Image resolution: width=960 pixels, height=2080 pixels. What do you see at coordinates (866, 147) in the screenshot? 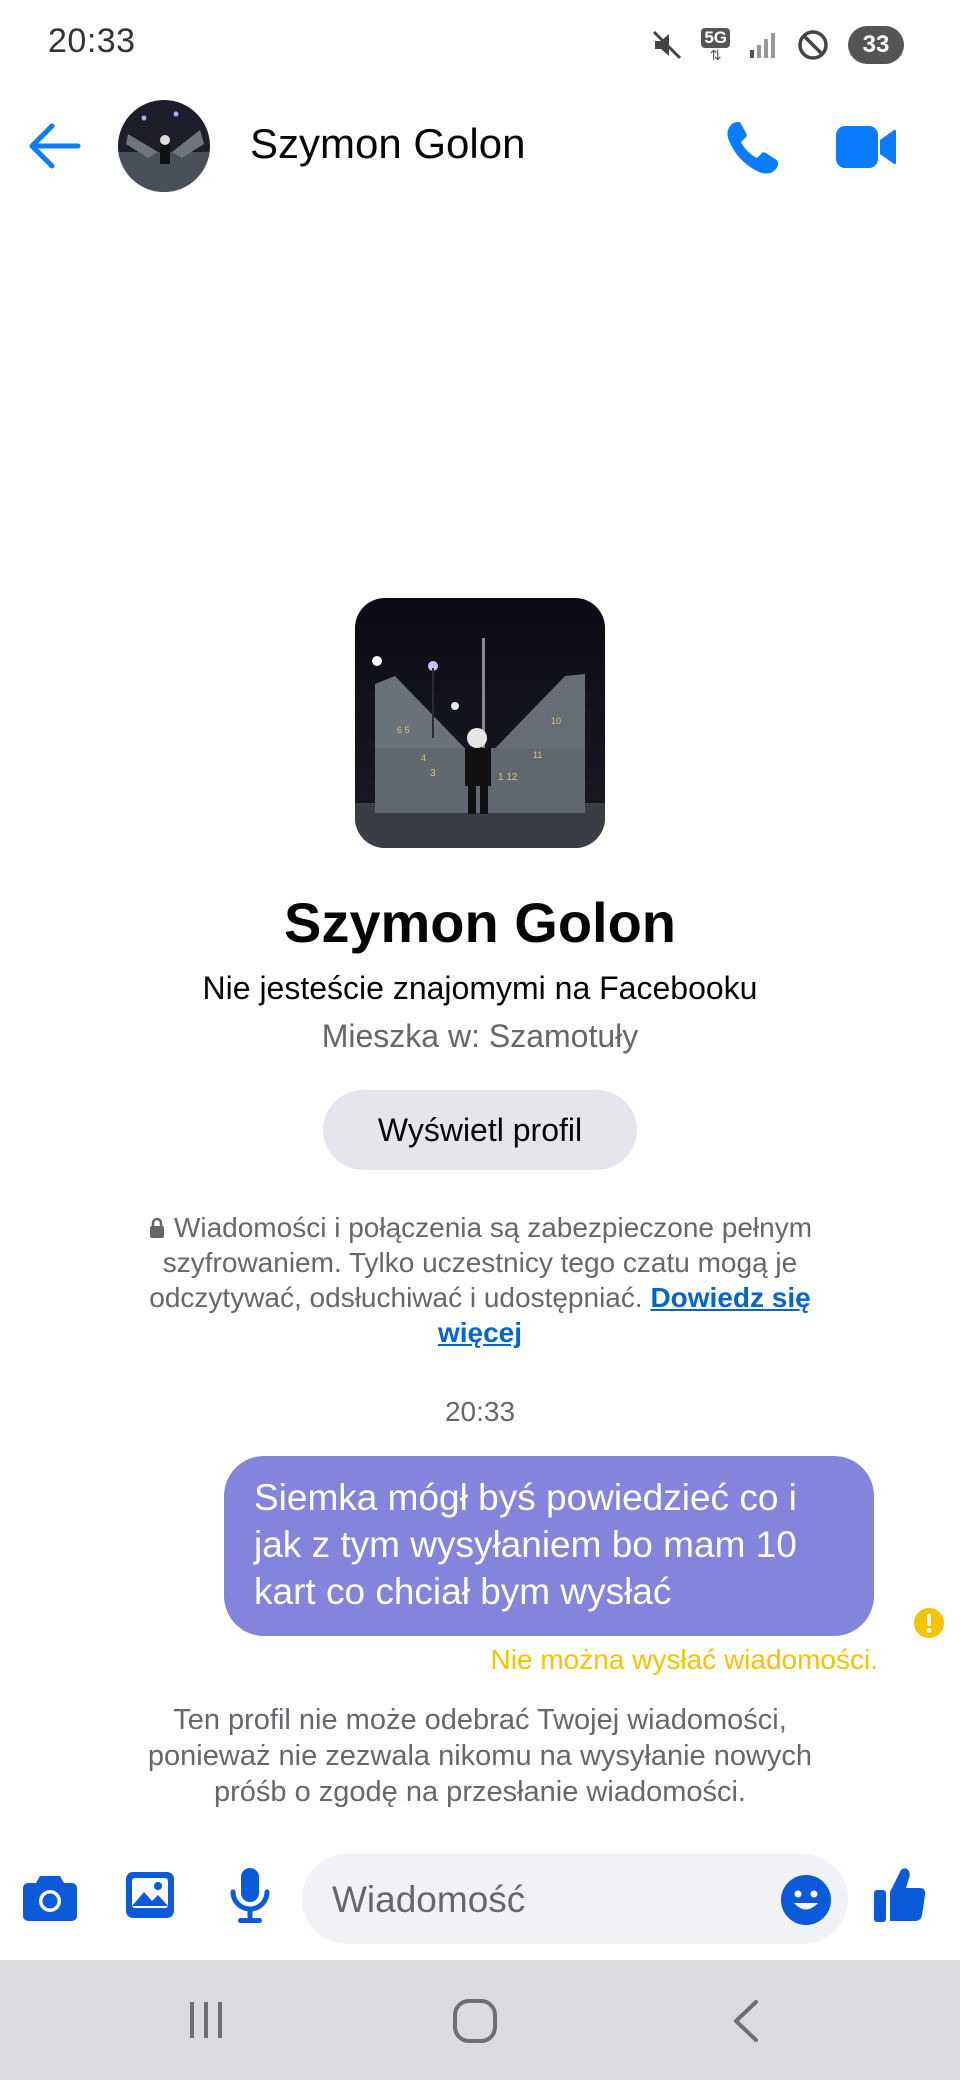
I see `video-camera-icon` at bounding box center [866, 147].